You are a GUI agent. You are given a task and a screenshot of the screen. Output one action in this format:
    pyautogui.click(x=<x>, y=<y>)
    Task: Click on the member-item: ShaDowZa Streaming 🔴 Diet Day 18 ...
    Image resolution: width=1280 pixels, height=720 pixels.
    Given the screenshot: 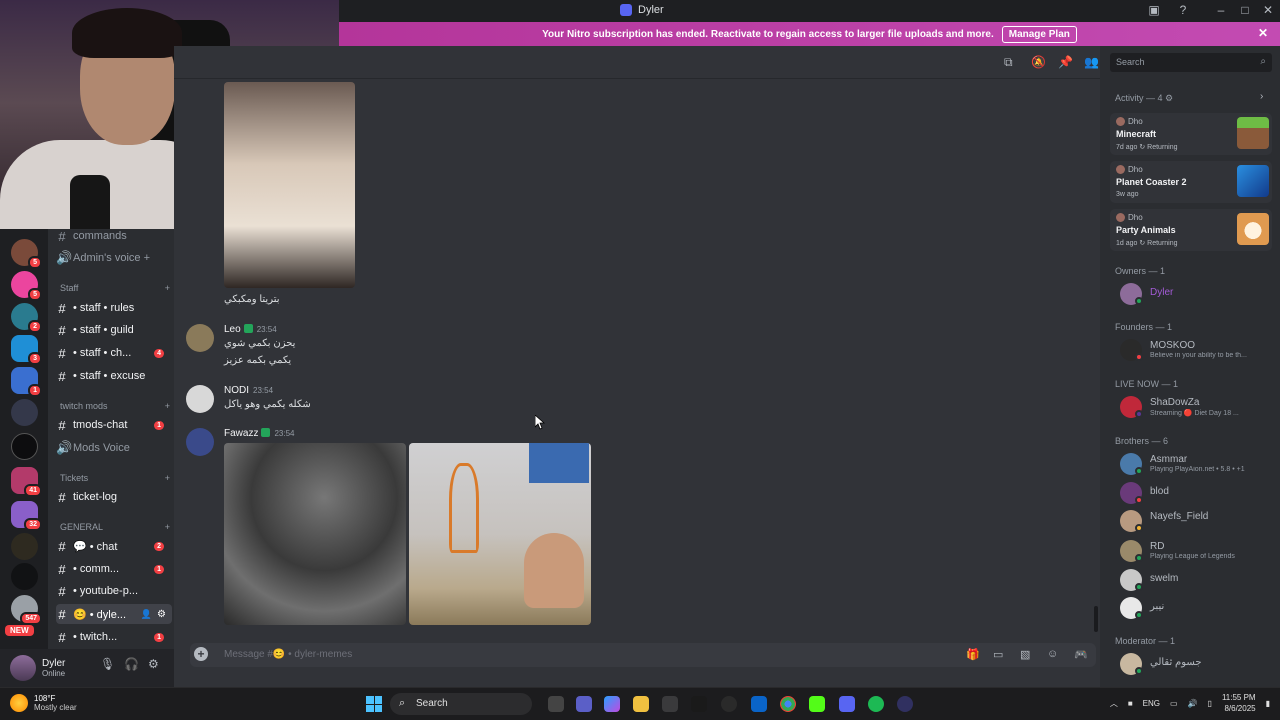 What is the action you would take?
    pyautogui.click(x=1197, y=407)
    